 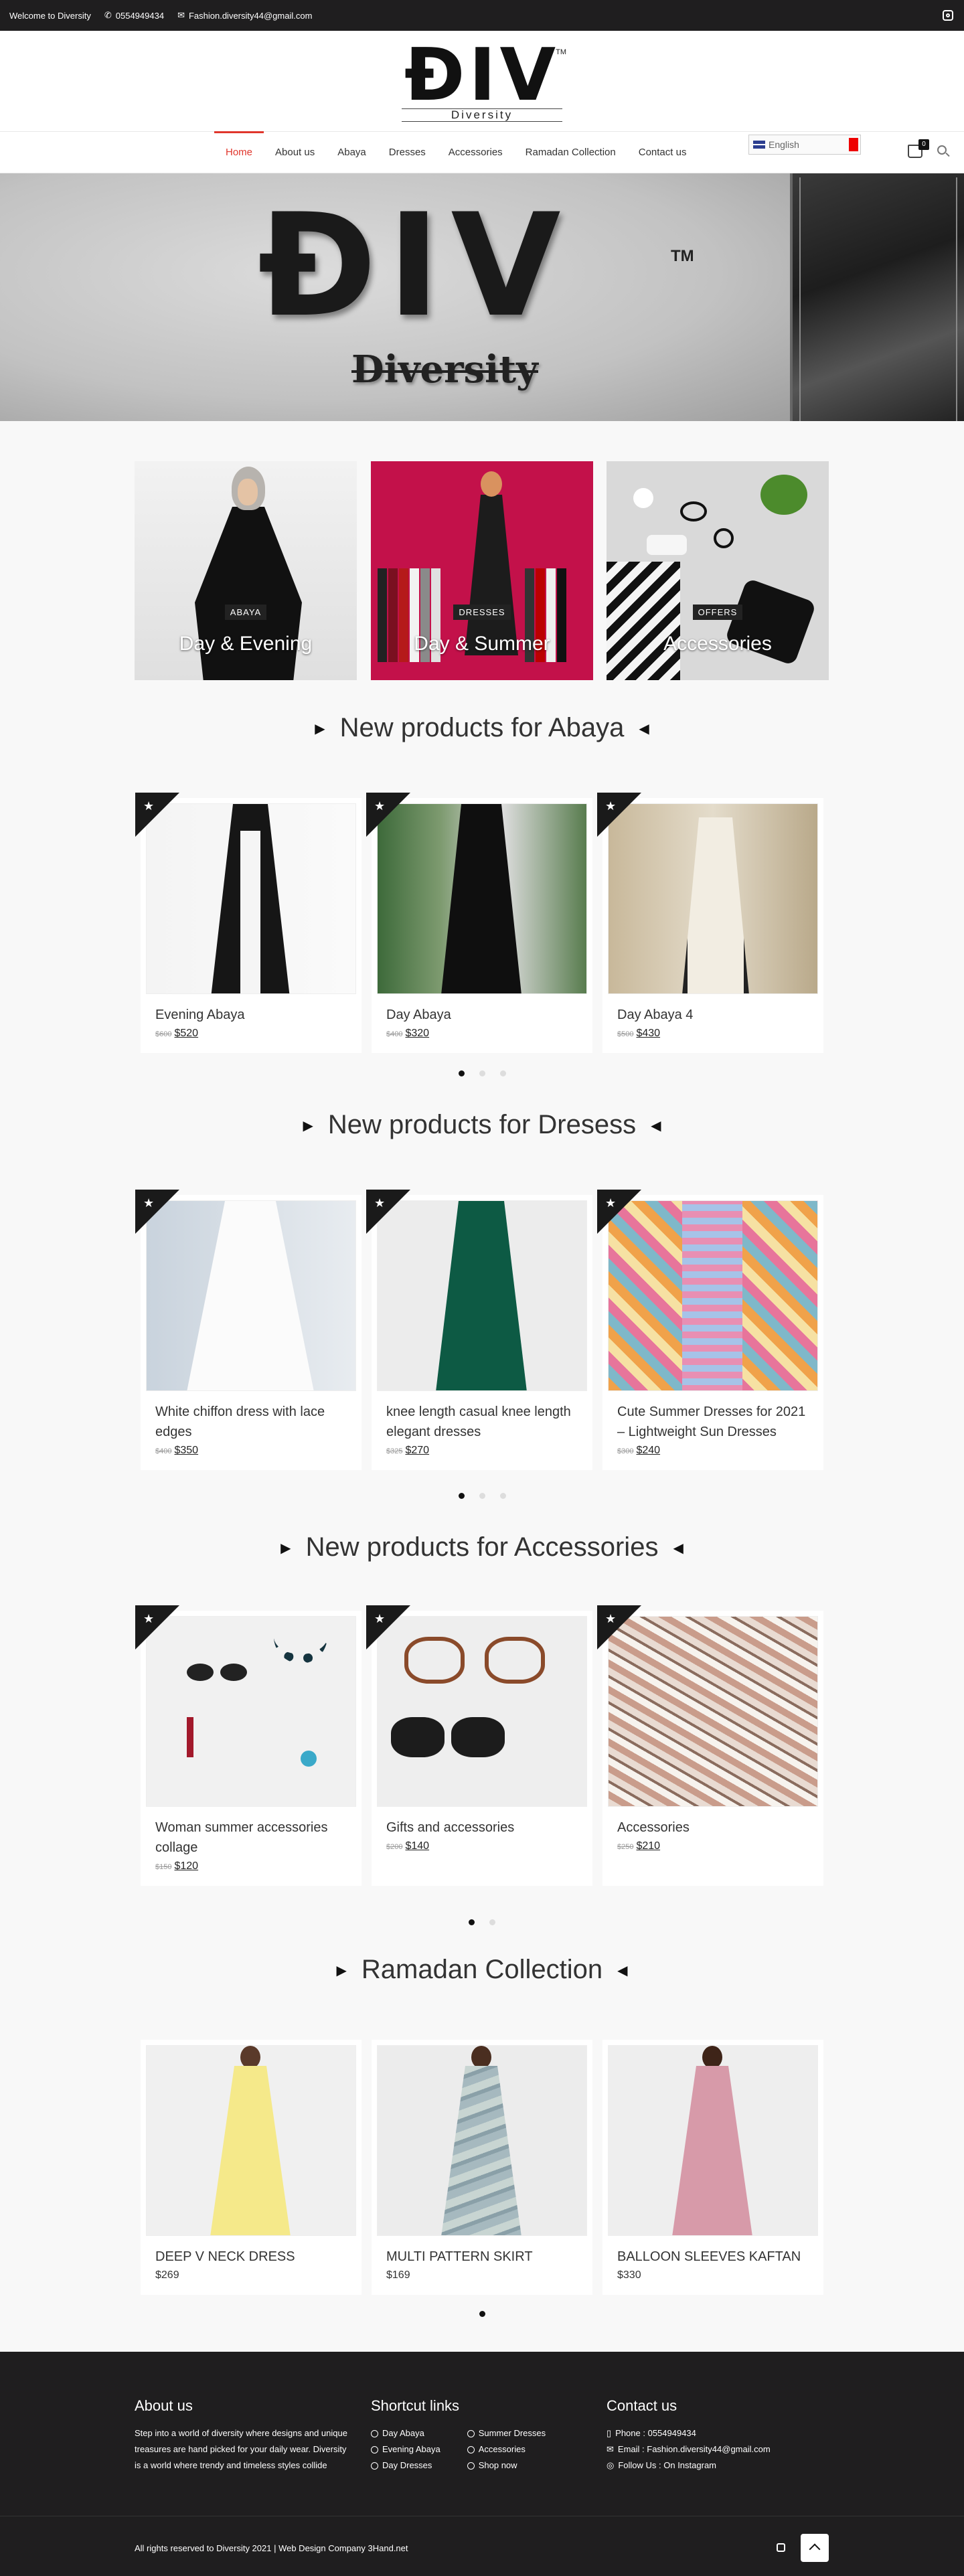 I want to click on email-address: Fashion.diversity44@gmail.com, so click(x=250, y=16).